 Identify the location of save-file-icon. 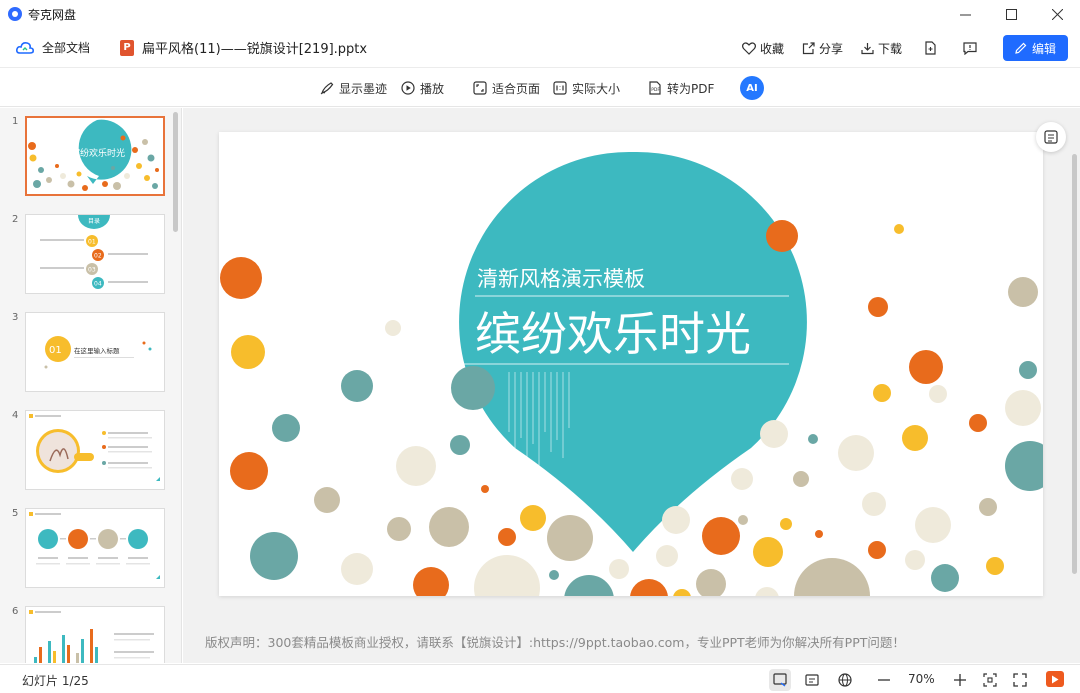
(930, 48).